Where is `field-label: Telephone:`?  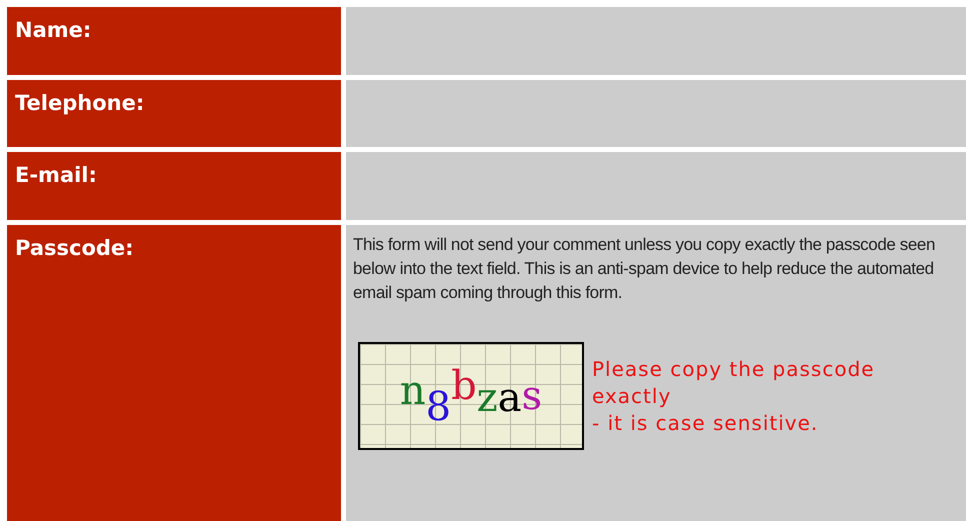 field-label: Telephone: is located at coordinates (79, 103).